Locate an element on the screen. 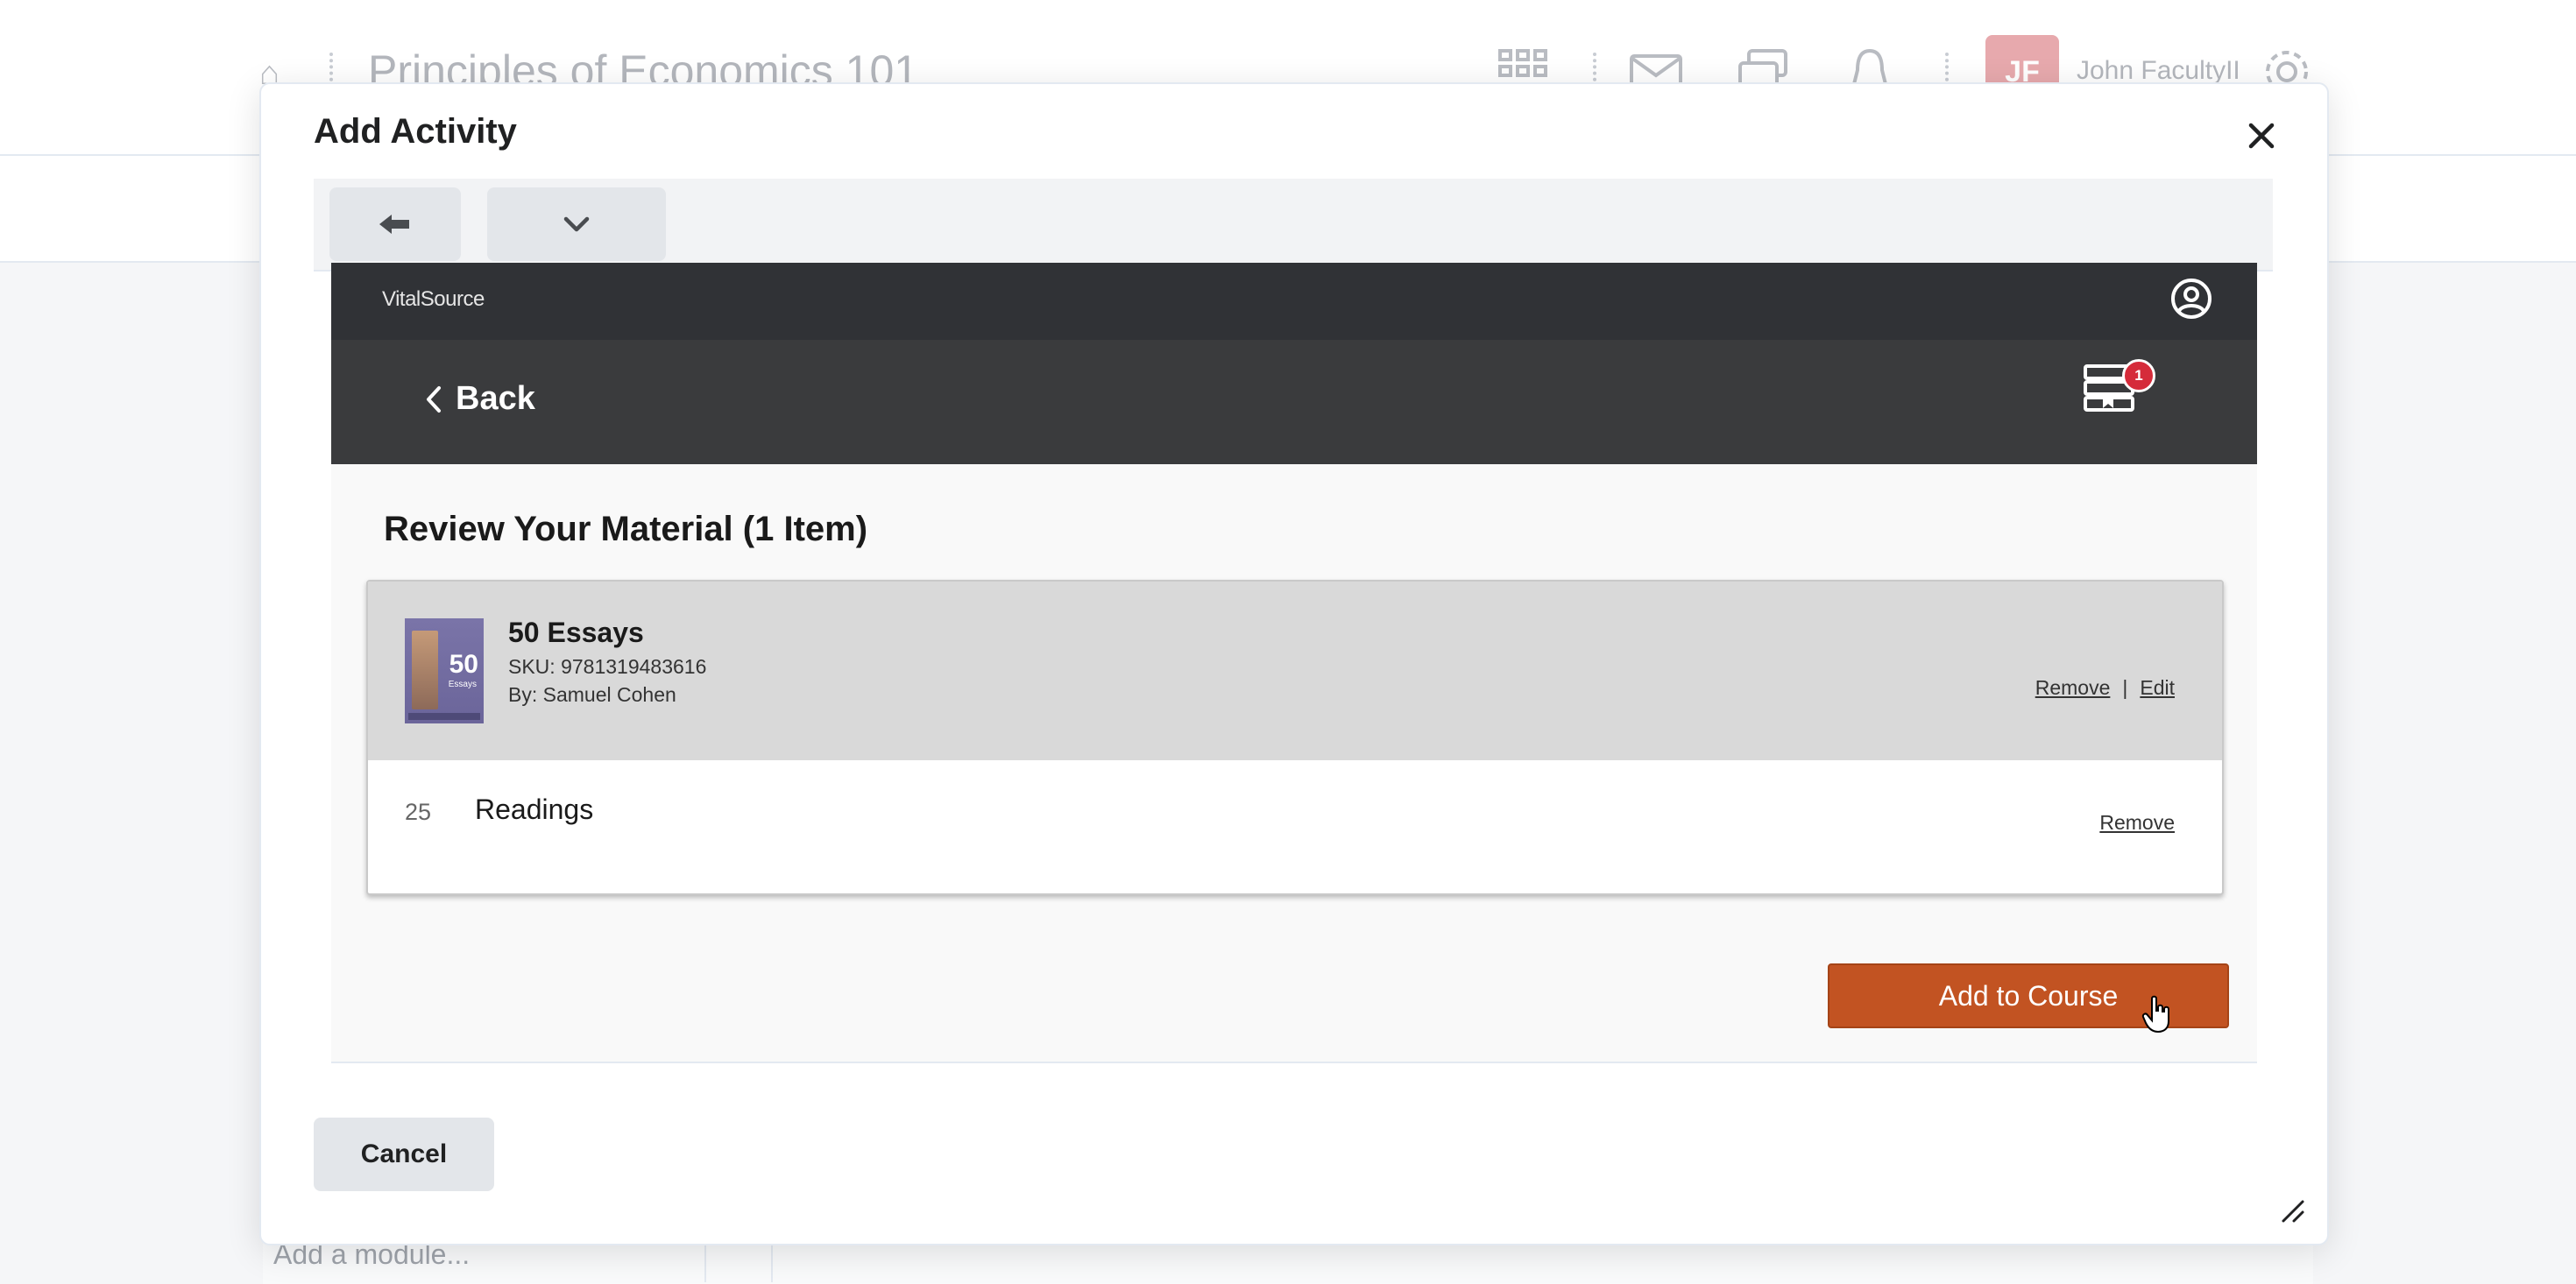  edit-material-link: Edit is located at coordinates (2157, 688).